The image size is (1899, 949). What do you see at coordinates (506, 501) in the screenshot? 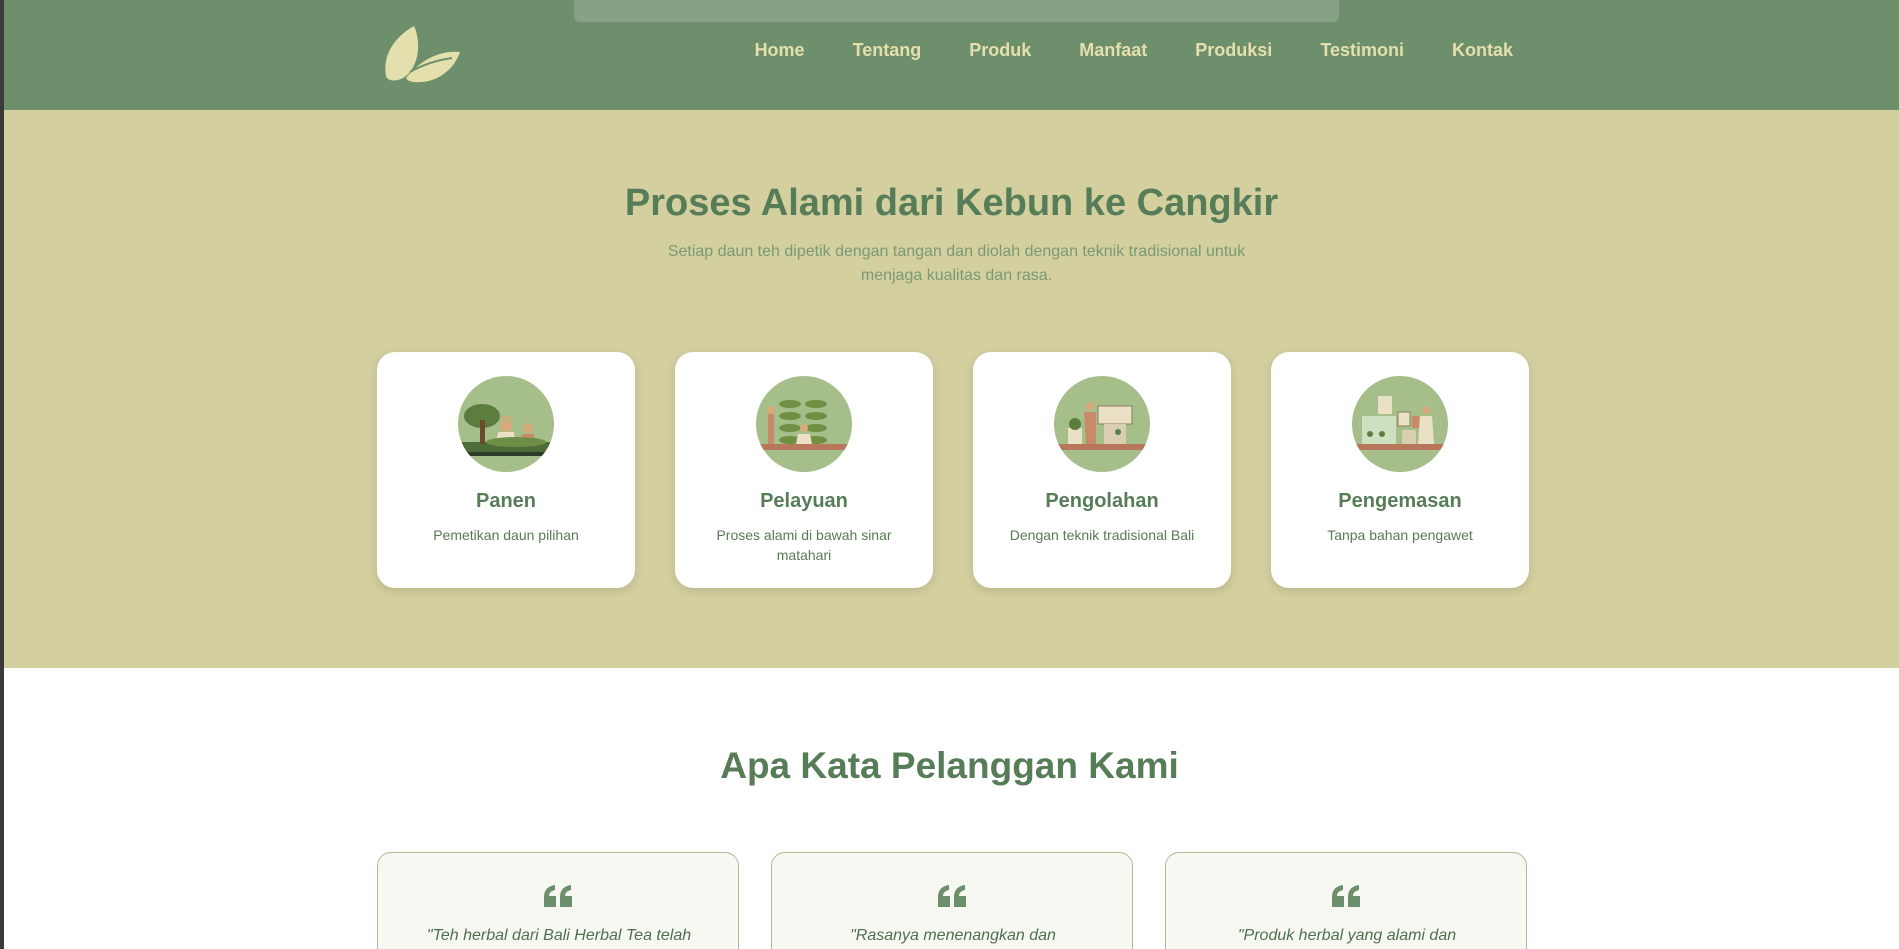
I see `process-card-title: Panen` at bounding box center [506, 501].